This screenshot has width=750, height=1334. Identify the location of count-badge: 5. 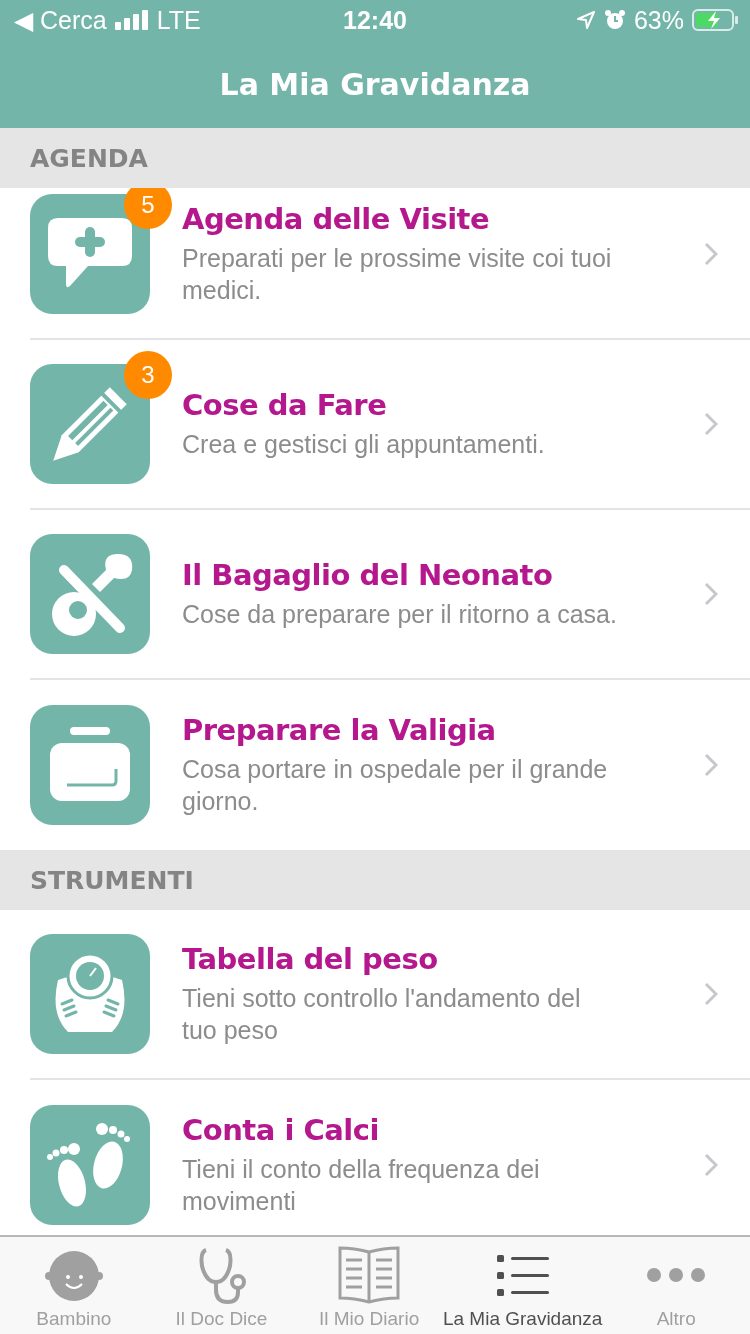
(148, 208).